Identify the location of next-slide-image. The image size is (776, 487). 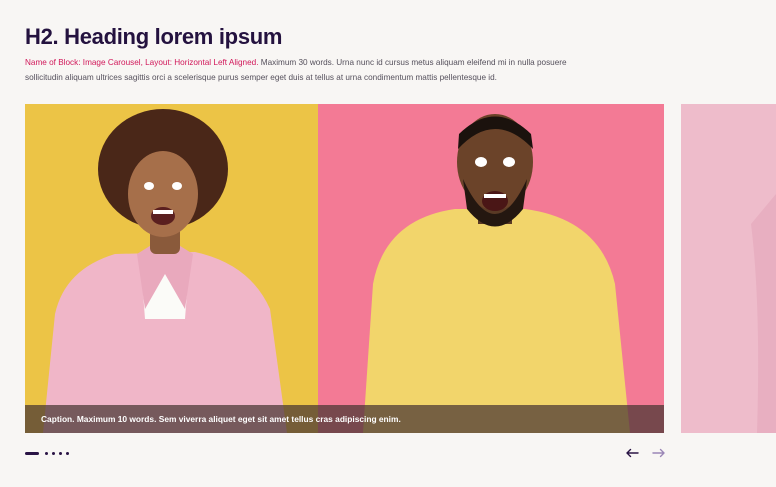
(728, 268).